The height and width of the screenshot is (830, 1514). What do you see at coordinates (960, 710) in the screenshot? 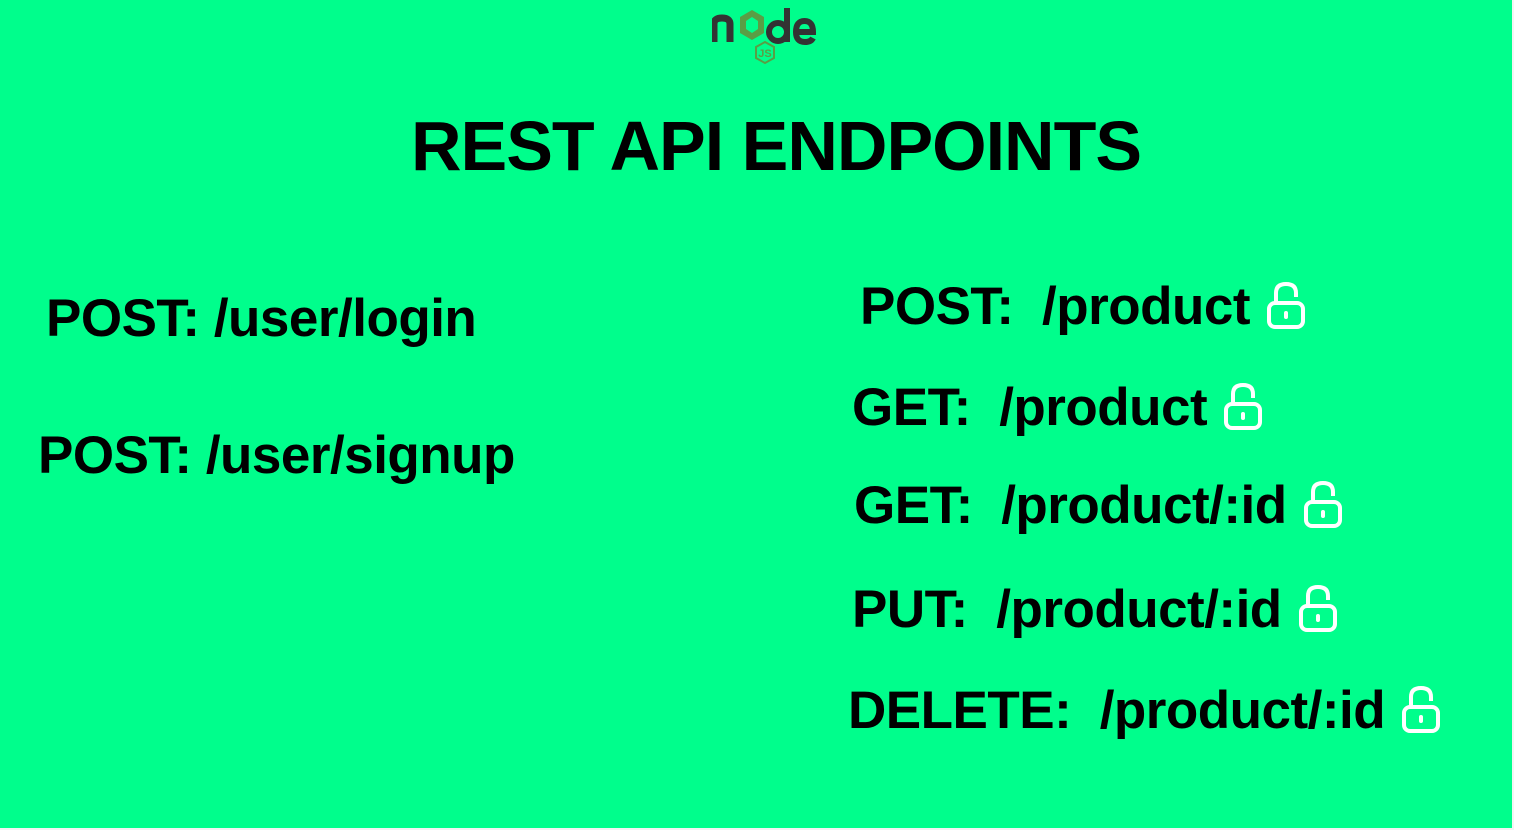
I see `endpoint-method: DELETE:` at bounding box center [960, 710].